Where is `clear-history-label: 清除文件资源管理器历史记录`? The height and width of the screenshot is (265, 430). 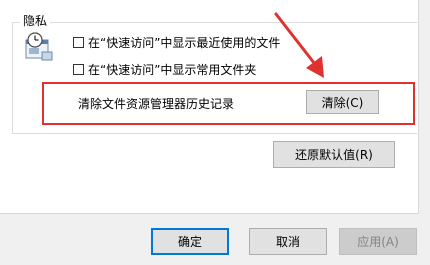 clear-history-label: 清除文件资源管理器历史记录 is located at coordinates (156, 104).